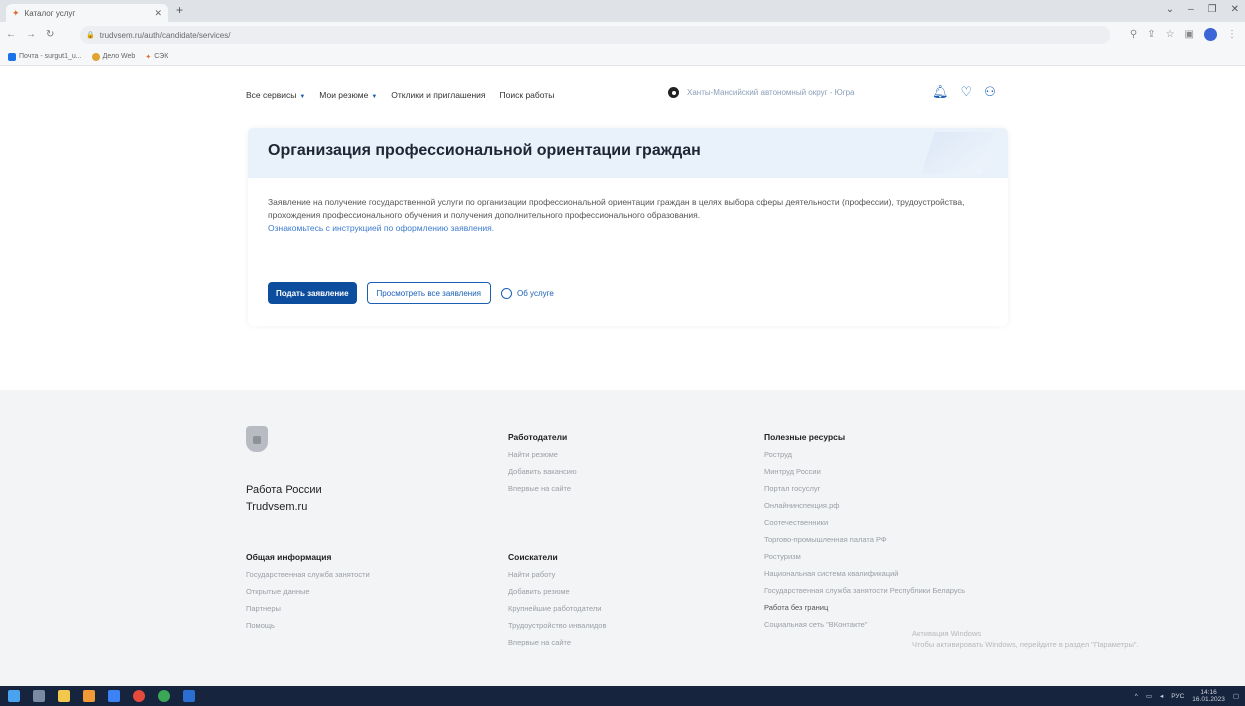 The height and width of the screenshot is (706, 1245). Describe the element at coordinates (1208, 696) in the screenshot. I see `clock: 14:16 16.01.2023` at that location.